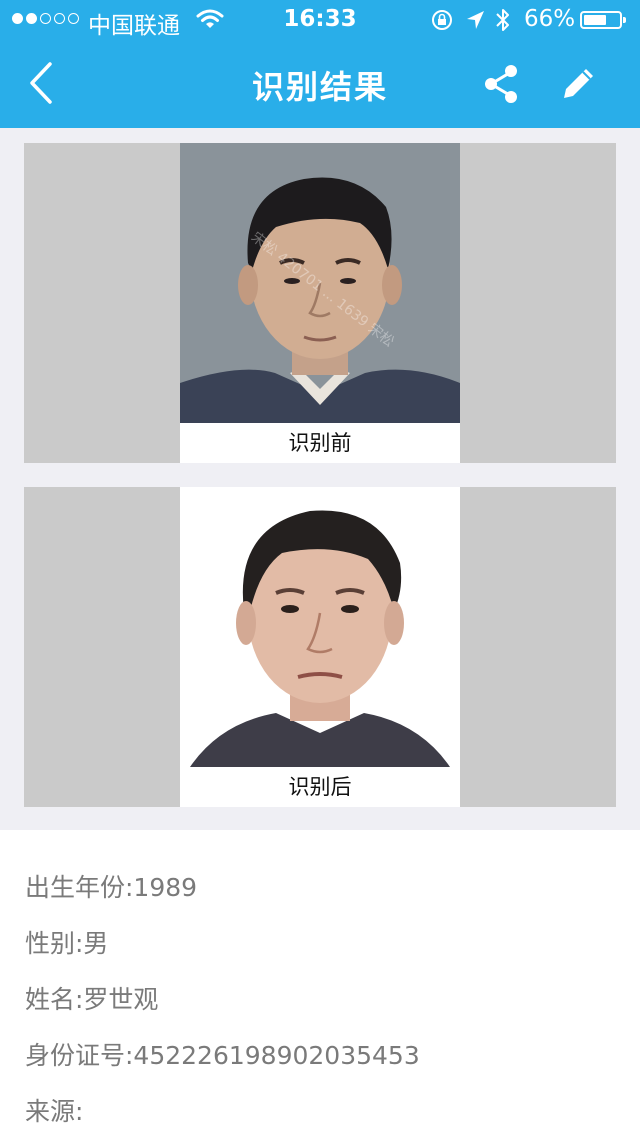  What do you see at coordinates (92, 999) in the screenshot?
I see `name-field: 姓名:罗世观` at bounding box center [92, 999].